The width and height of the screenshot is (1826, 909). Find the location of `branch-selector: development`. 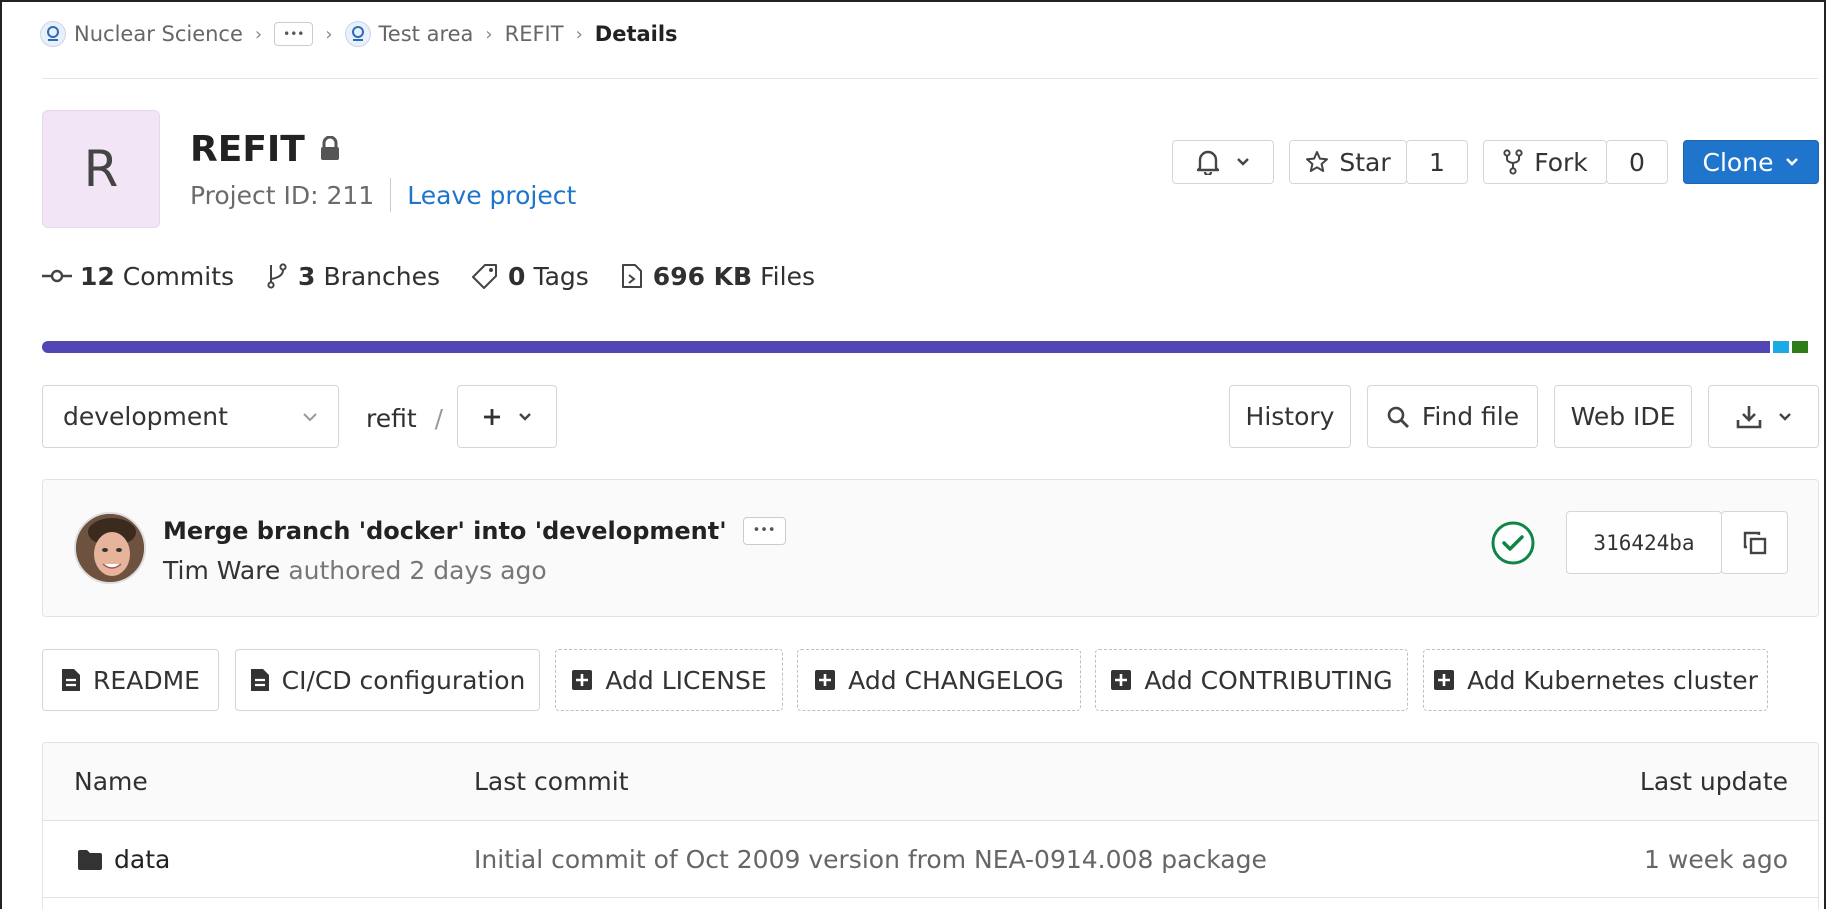

branch-selector: development is located at coordinates (190, 416).